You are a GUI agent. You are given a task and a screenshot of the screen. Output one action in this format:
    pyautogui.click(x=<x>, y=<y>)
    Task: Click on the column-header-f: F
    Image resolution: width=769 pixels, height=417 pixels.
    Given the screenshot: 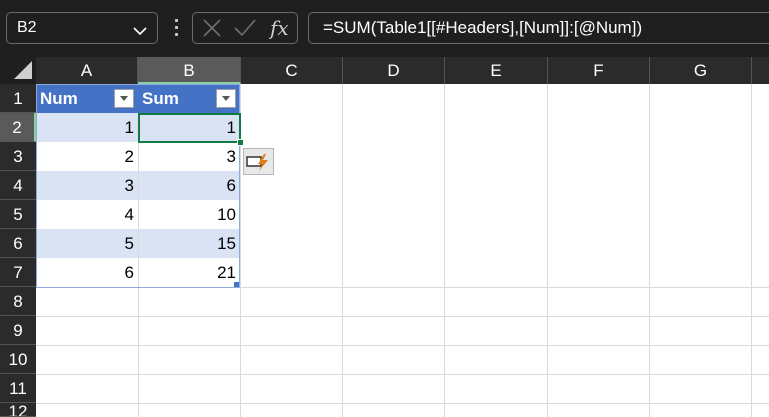 What is the action you would take?
    pyautogui.click(x=599, y=70)
    